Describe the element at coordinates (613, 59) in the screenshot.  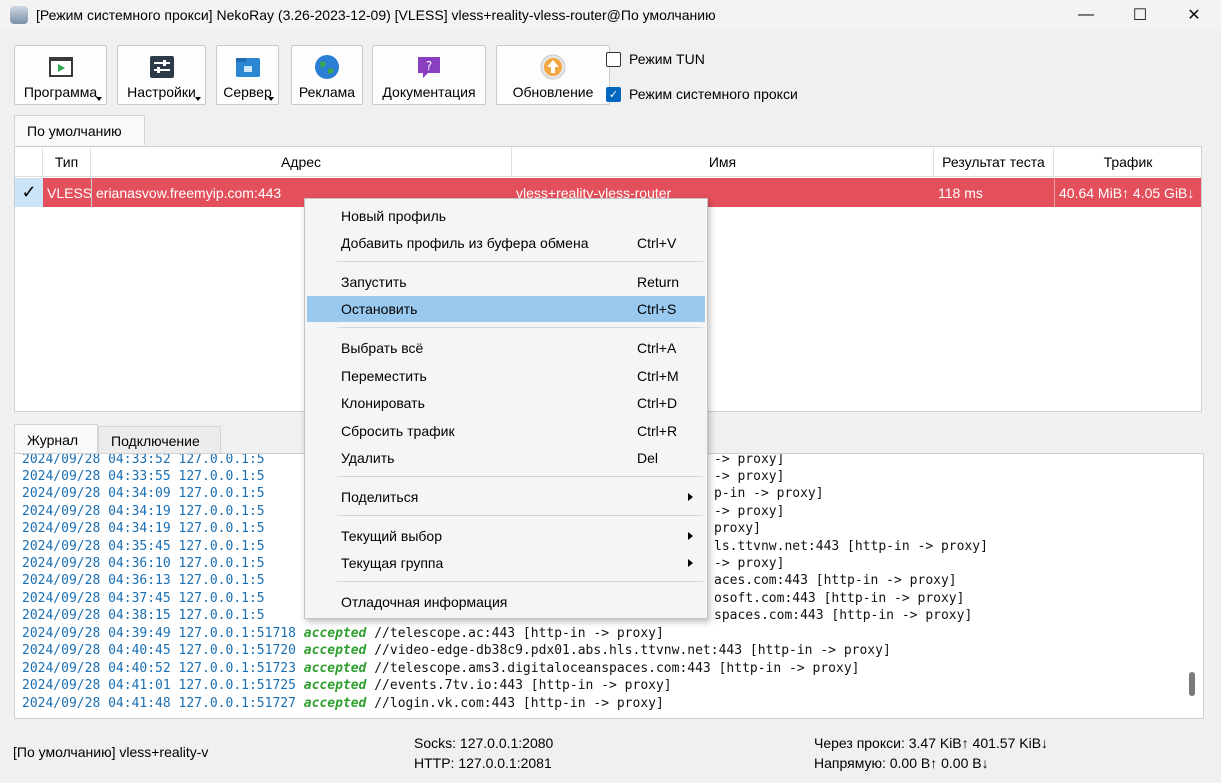
I see `tun-mode-checkbox` at that location.